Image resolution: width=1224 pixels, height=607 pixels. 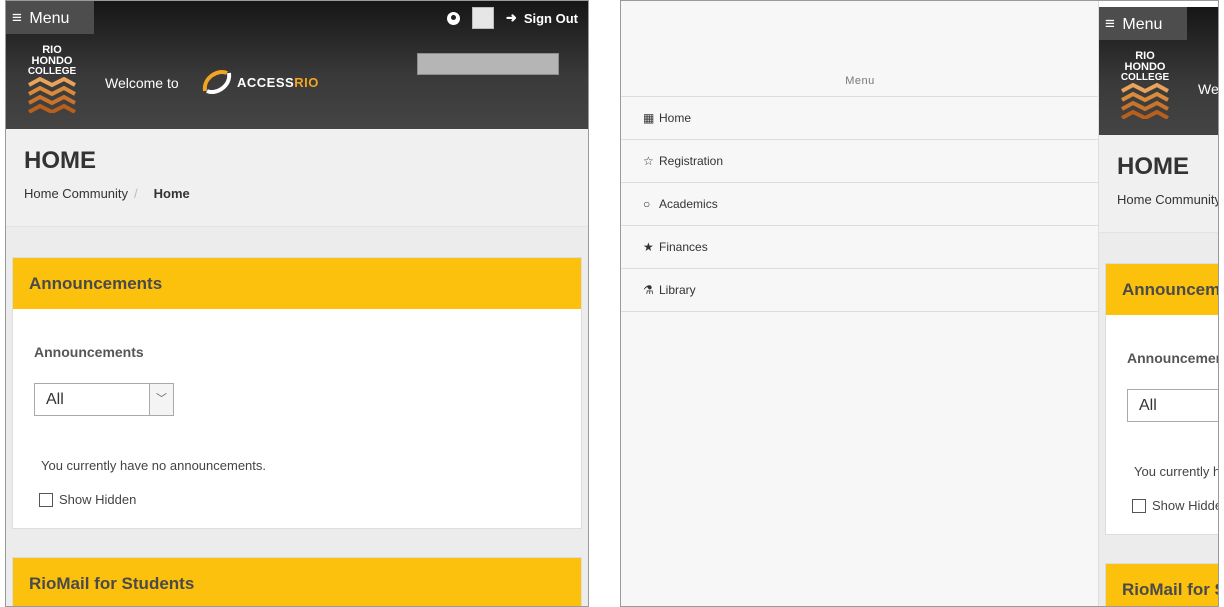 I want to click on sign-out-link: ➜ Sign Out, so click(x=542, y=18).